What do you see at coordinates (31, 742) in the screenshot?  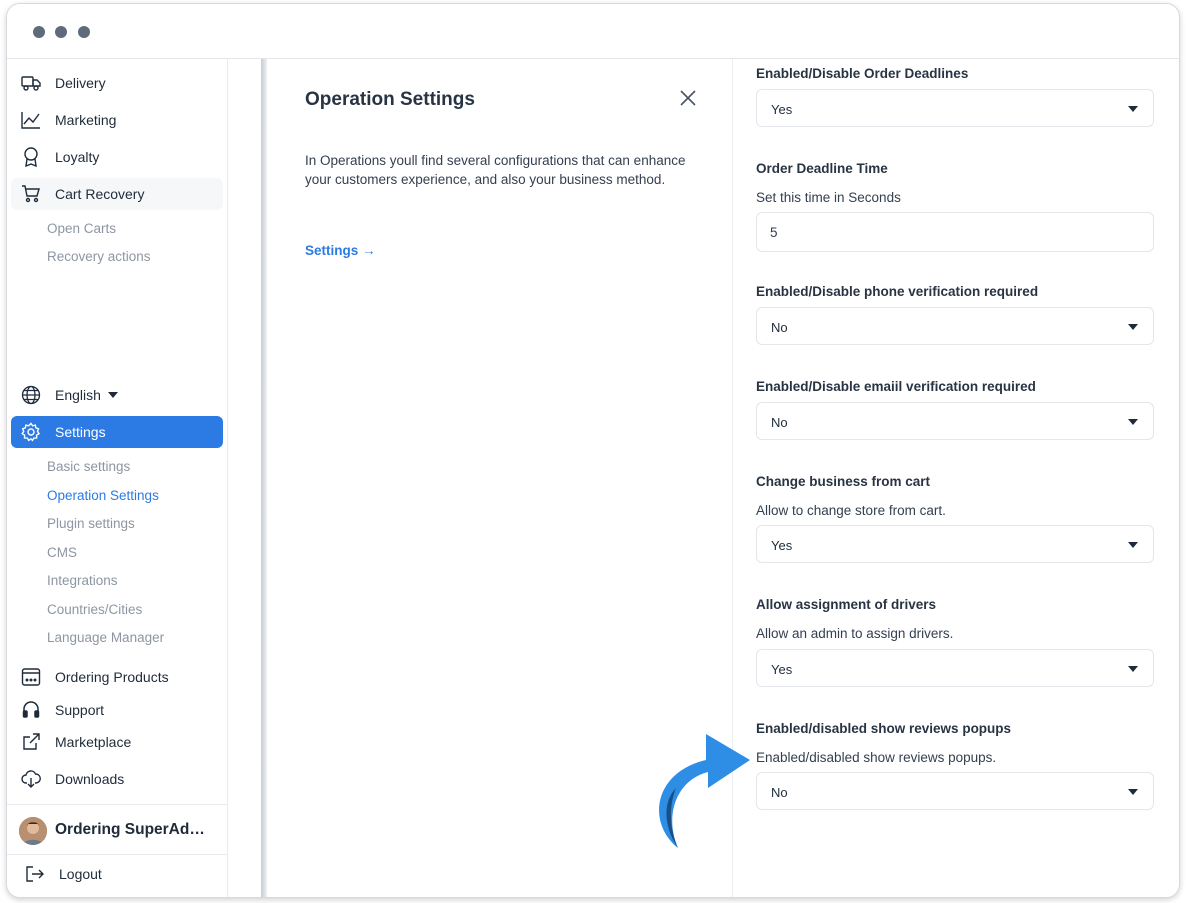 I see `external-link-icon` at bounding box center [31, 742].